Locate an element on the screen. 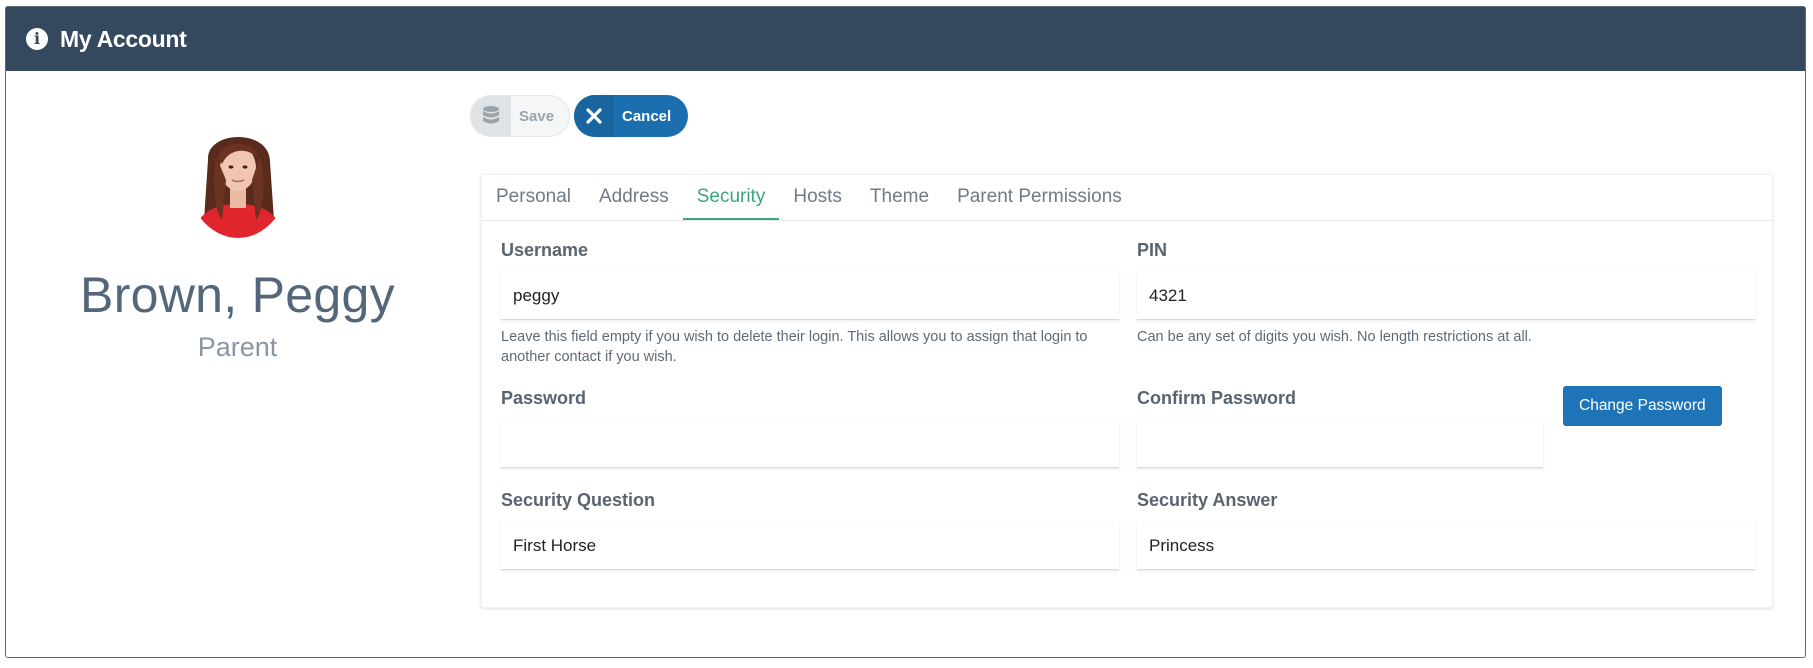  info-circle-icon: i is located at coordinates (37, 39).